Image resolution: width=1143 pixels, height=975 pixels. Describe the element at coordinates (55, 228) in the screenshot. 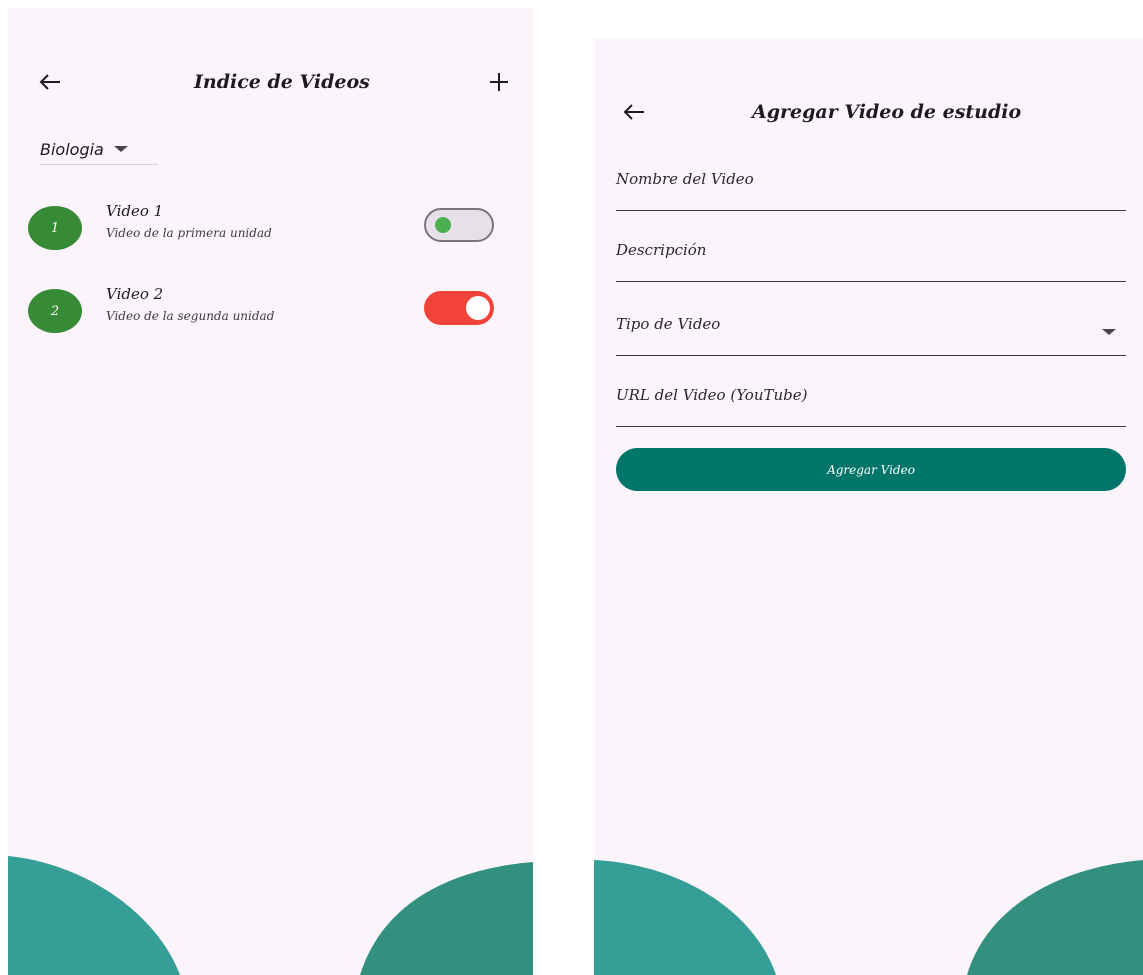

I see `video-number-avatar: 1` at that location.